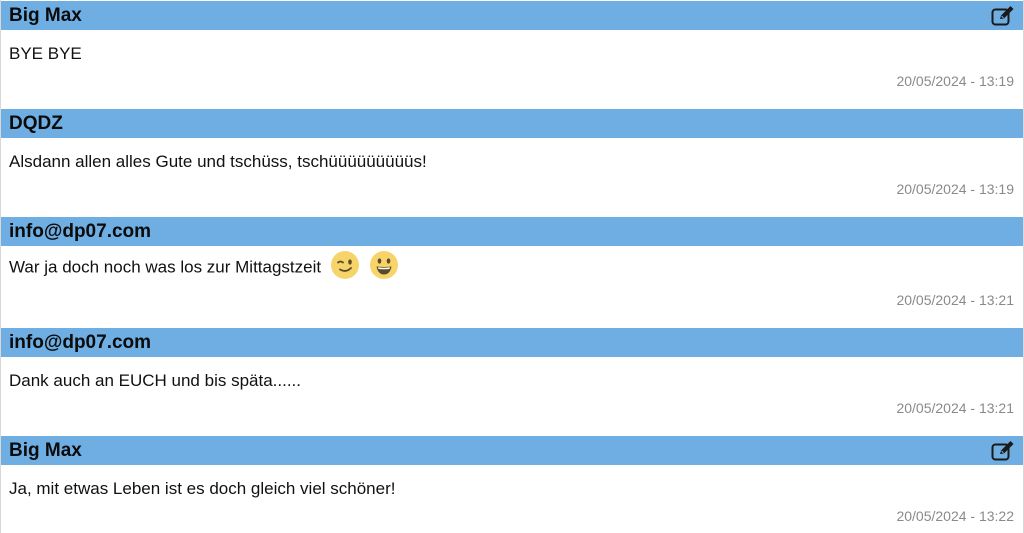 This screenshot has width=1024, height=533. I want to click on grinning-face-emoji, so click(384, 265).